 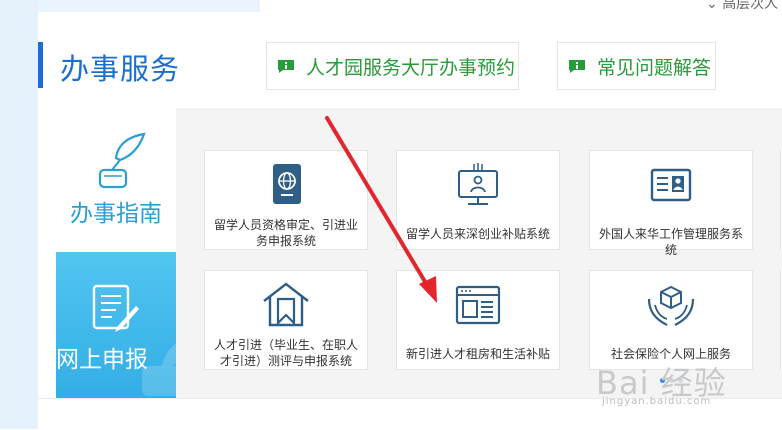 I want to click on quill-ink-icon, so click(x=122, y=160).